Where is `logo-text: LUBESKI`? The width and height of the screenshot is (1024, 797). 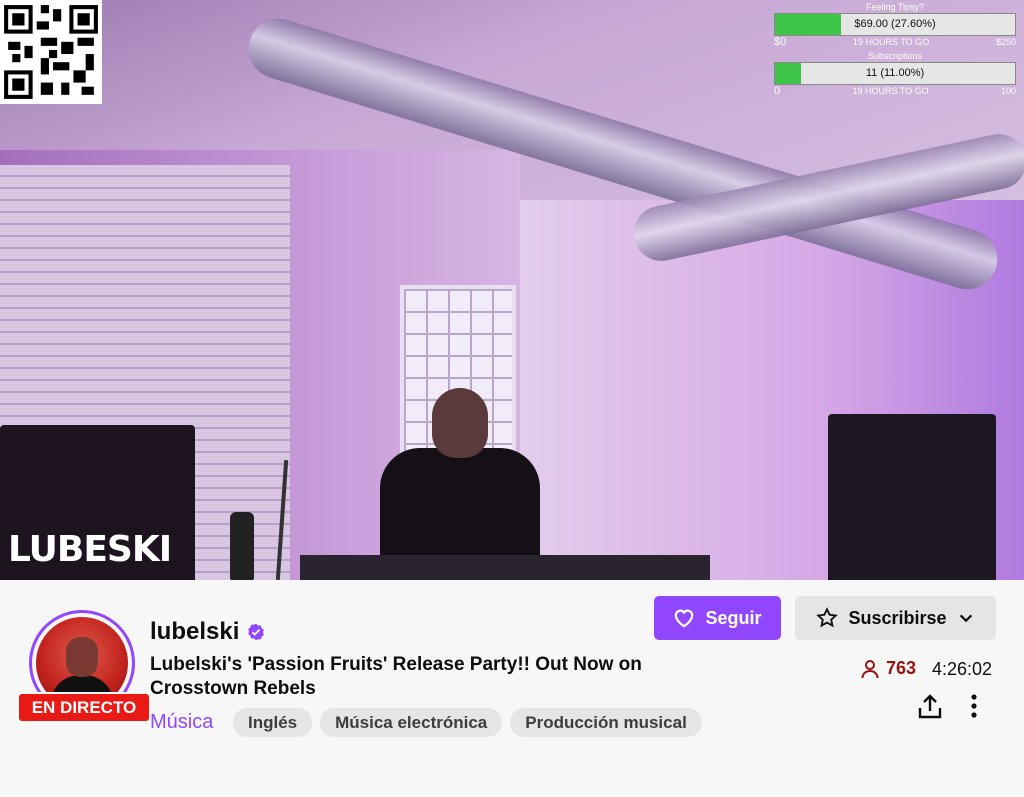 logo-text: LUBESKI is located at coordinates (90, 549).